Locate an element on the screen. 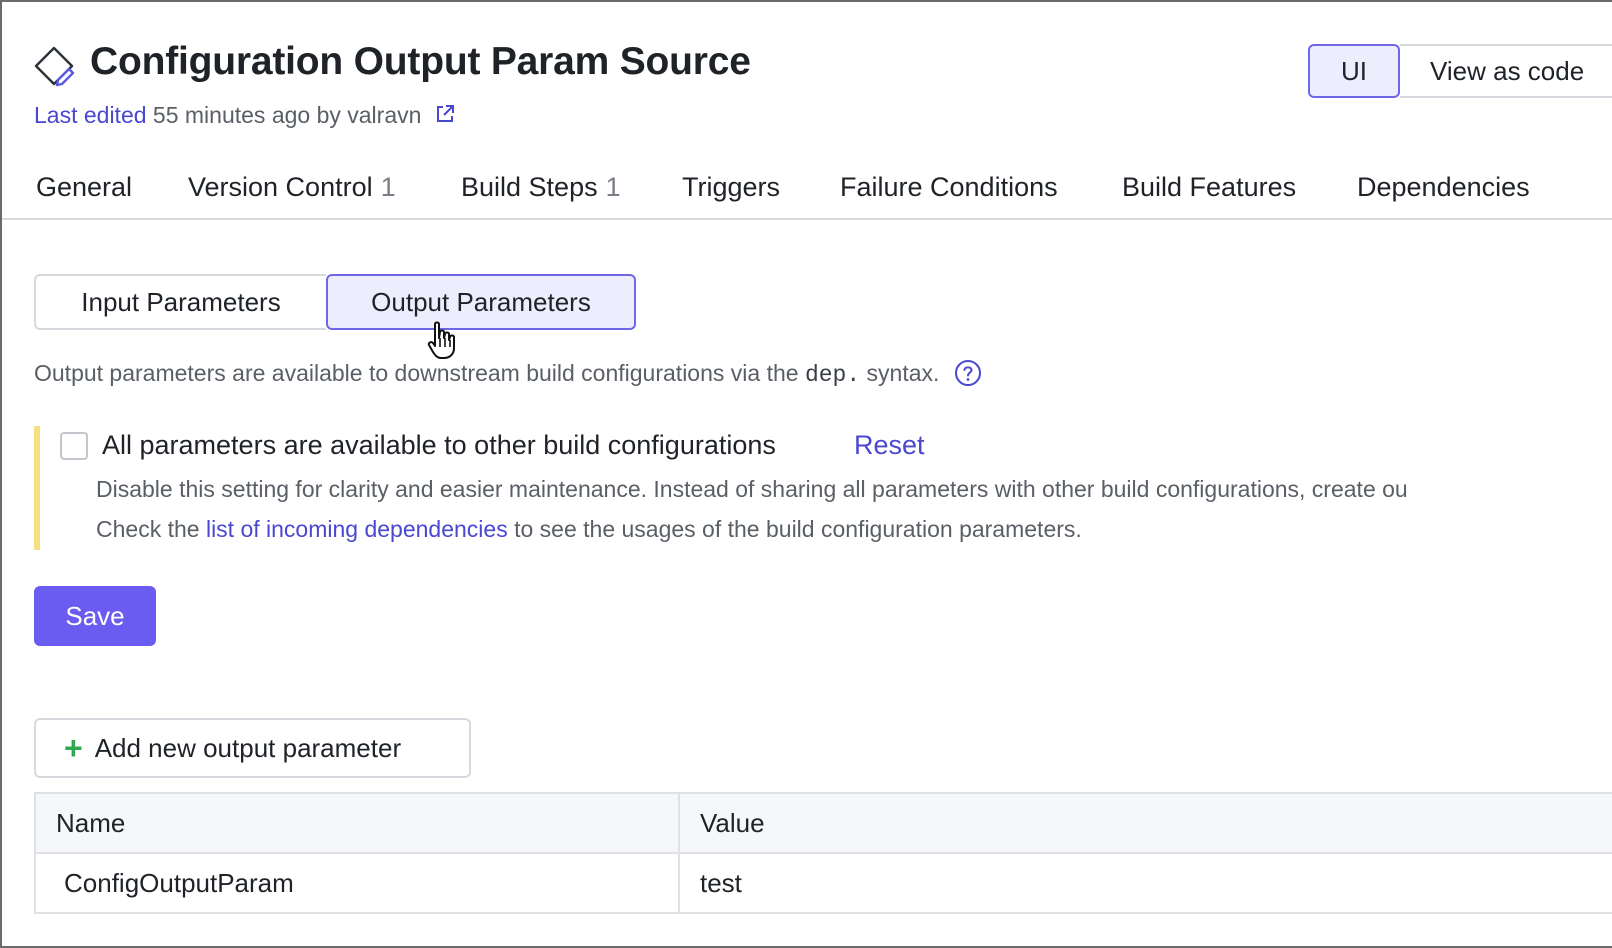 Image resolution: width=1612 pixels, height=948 pixels. hand-pointer-icon is located at coordinates (441, 340).